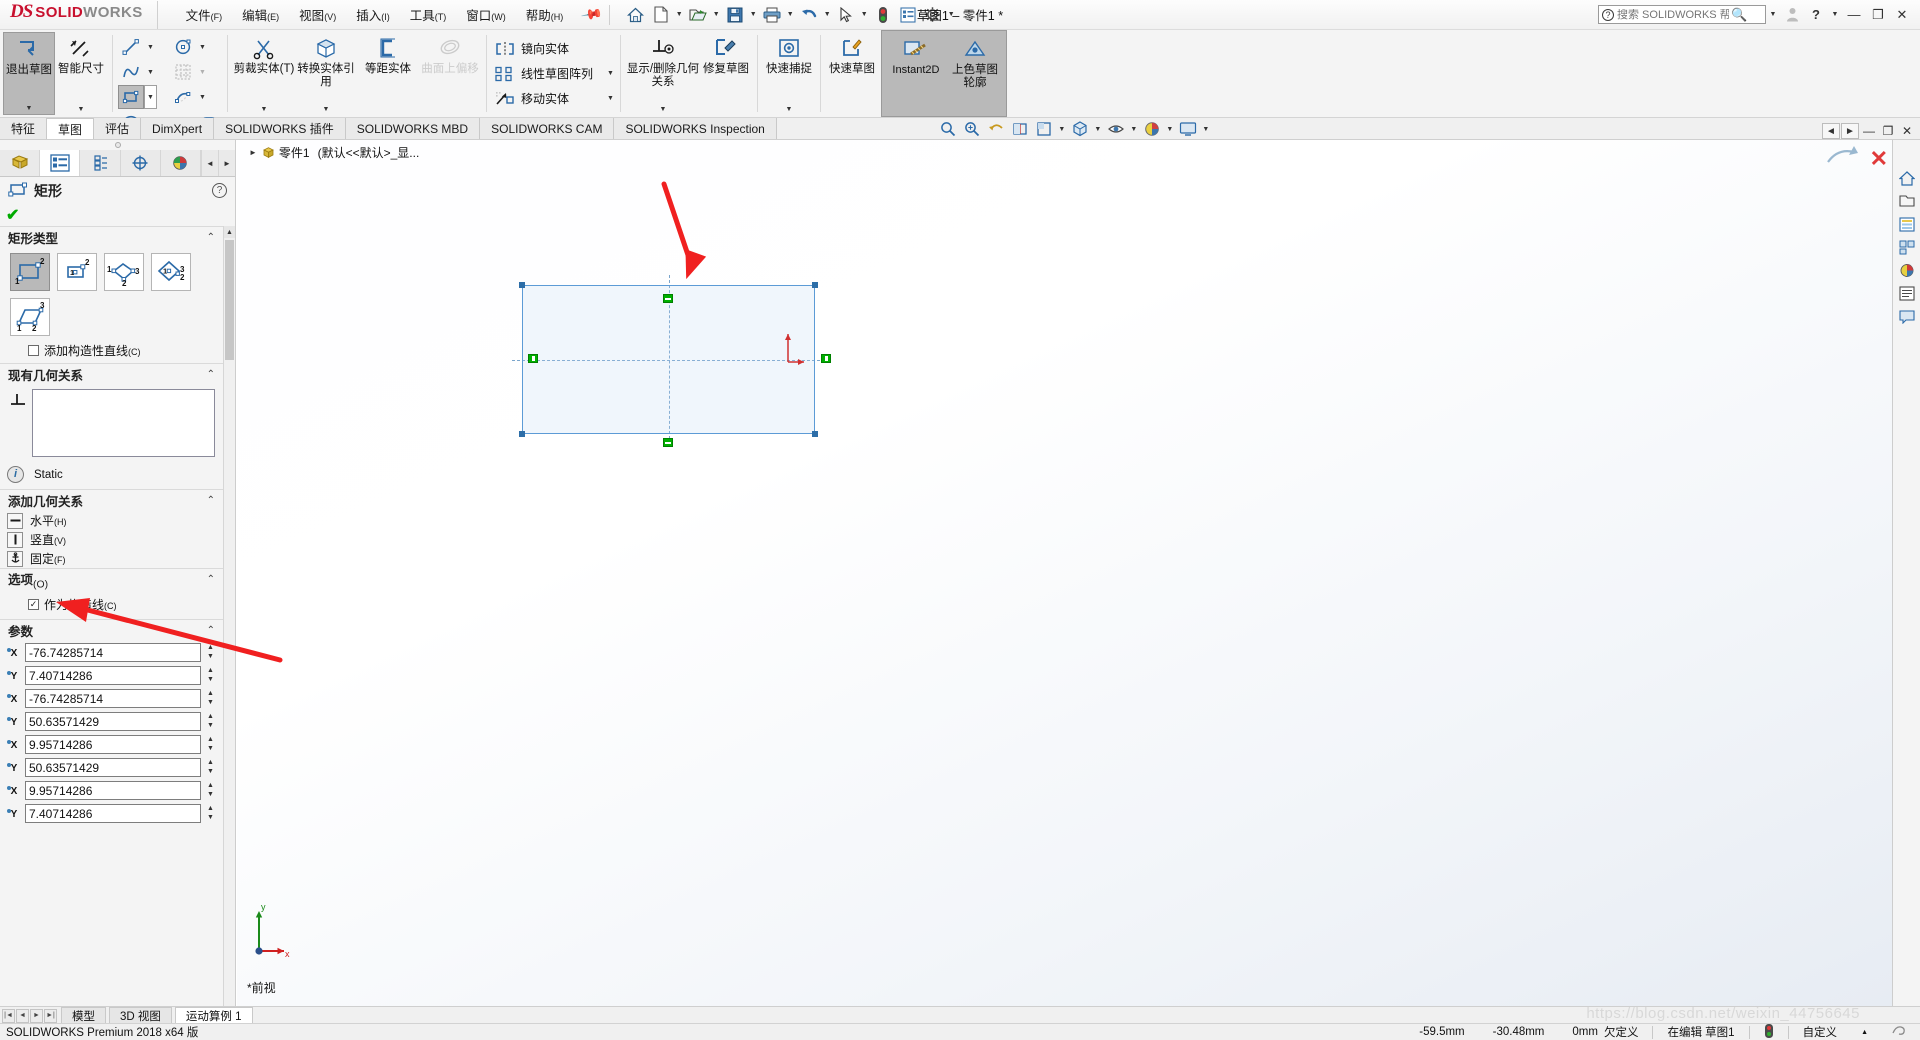 The image size is (1920, 1040). I want to click on display-style-caret-icon: ▼, so click(1098, 129).